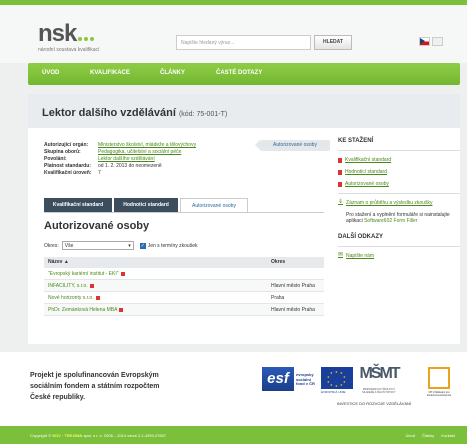 The height and width of the screenshot is (444, 467). I want to click on download-label: Kvalifikační standard, so click(368, 160).